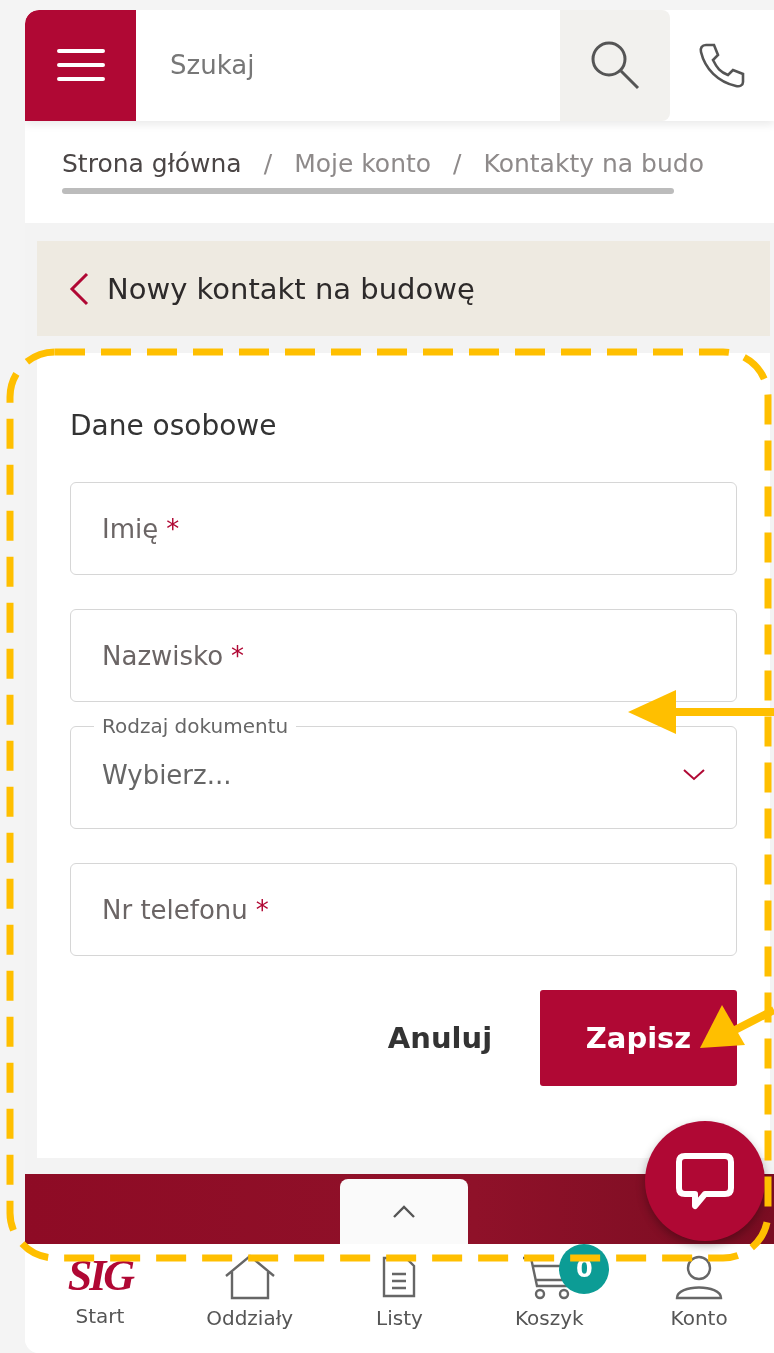  What do you see at coordinates (403, 655) in the screenshot?
I see `text-field: Nazwisko *` at bounding box center [403, 655].